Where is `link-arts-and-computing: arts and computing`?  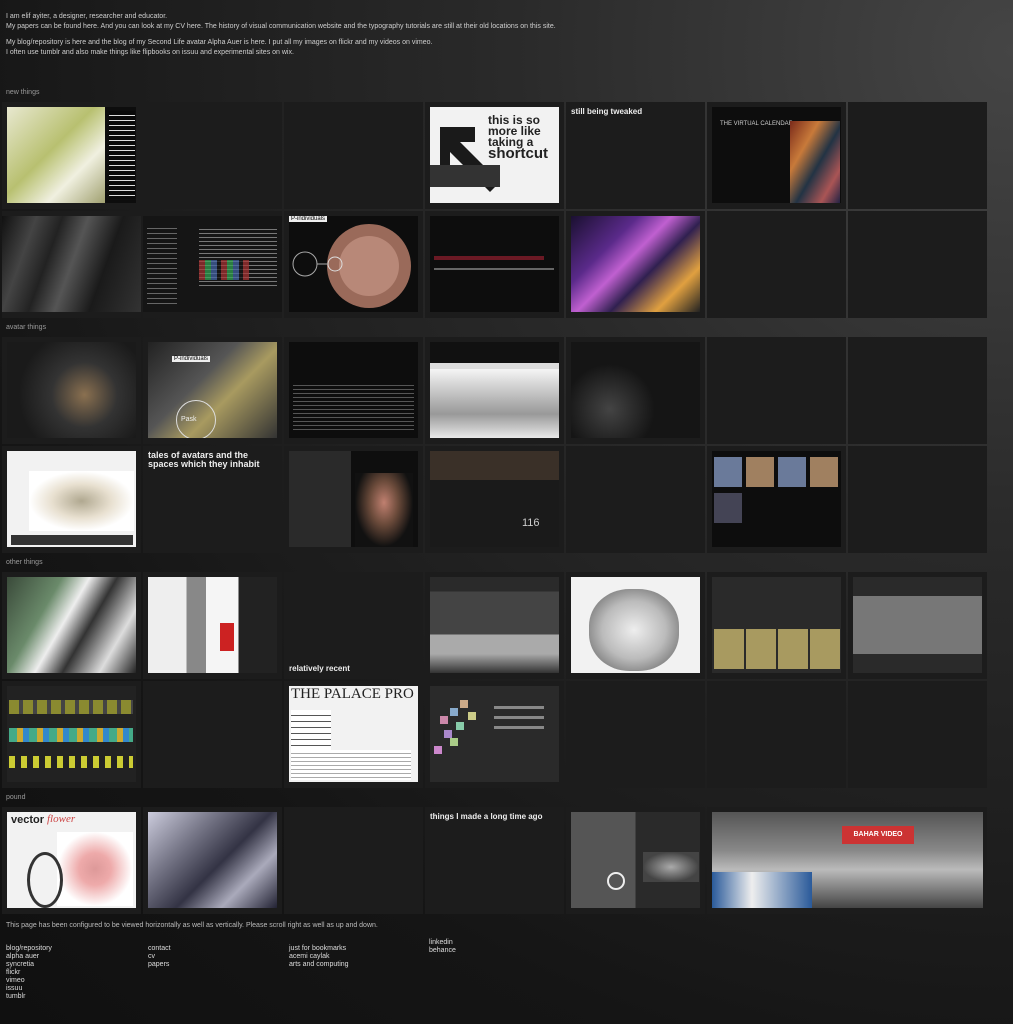
link-arts-and-computing: arts and computing is located at coordinates (319, 965).